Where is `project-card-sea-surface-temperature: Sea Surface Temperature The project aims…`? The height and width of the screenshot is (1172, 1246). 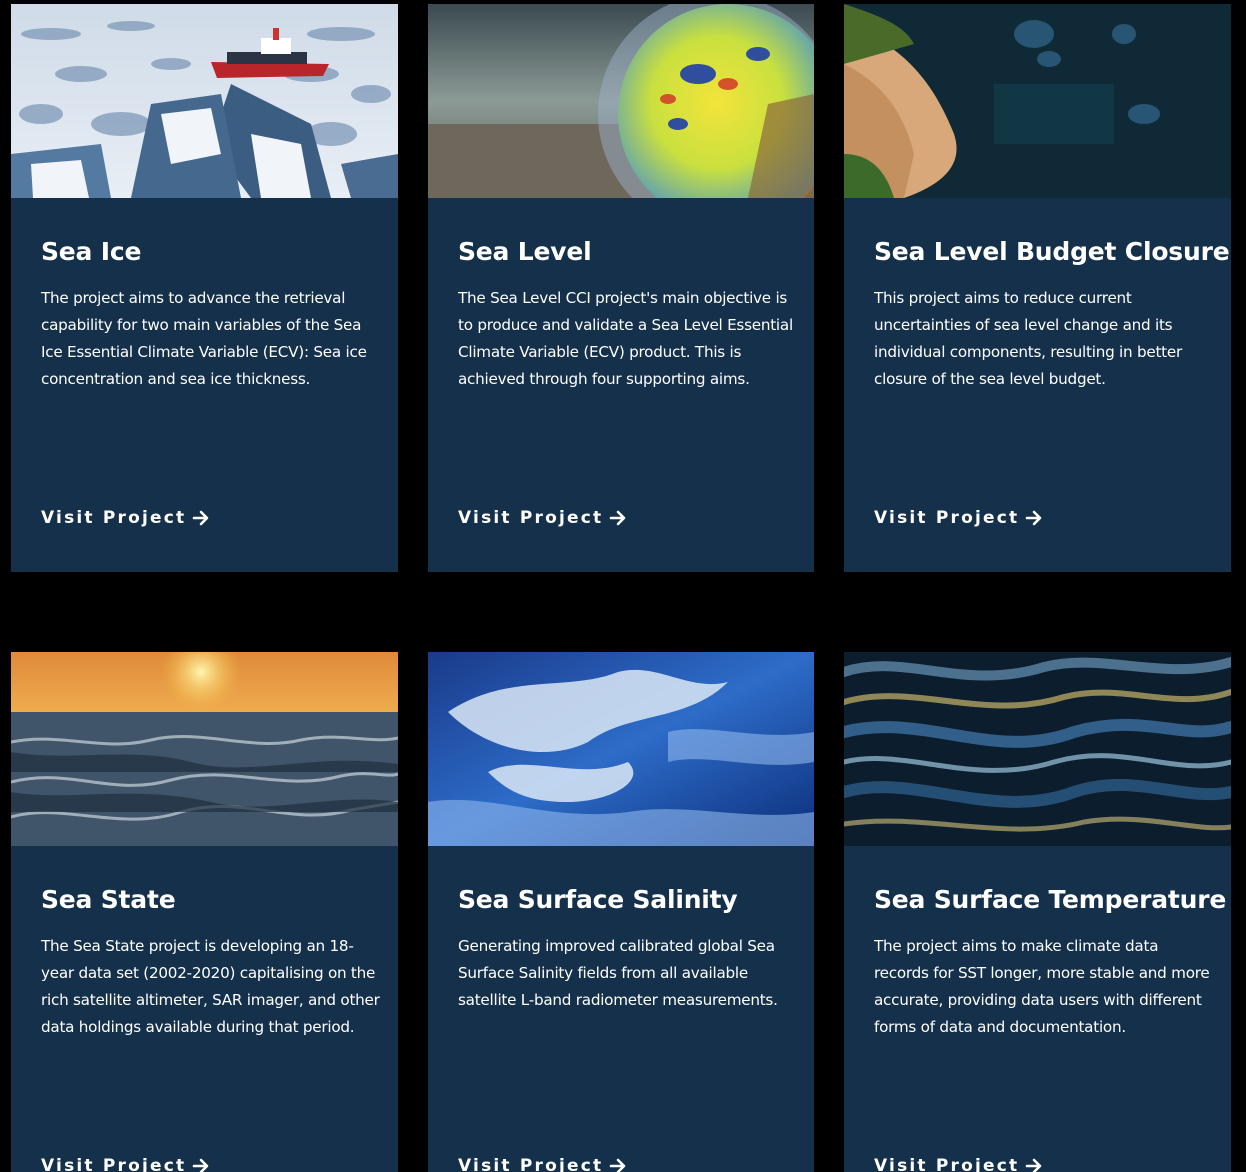
project-card-sea-surface-temperature: Sea Surface Temperature The project aims… is located at coordinates (1037, 912).